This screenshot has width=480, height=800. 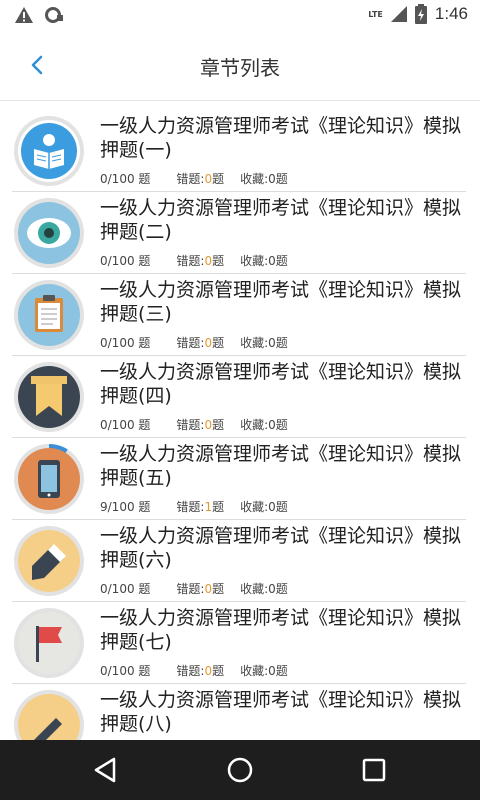 I want to click on home-circle-icon, so click(x=240, y=770).